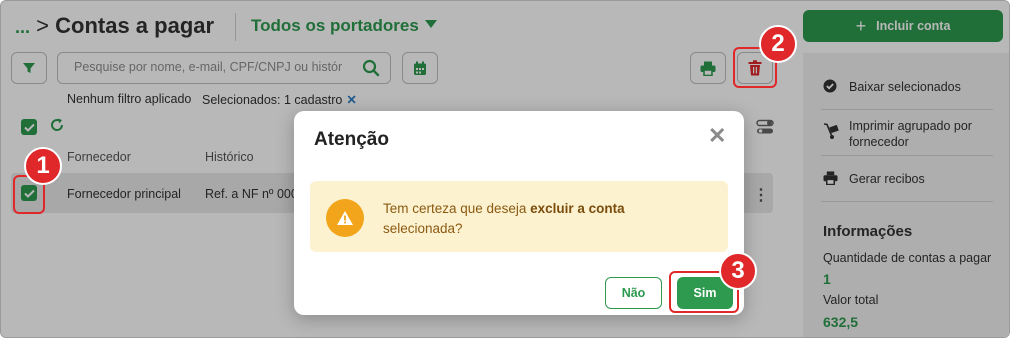  Describe the element at coordinates (423, 228) in the screenshot. I see `message-suffix: selecionada?` at that location.